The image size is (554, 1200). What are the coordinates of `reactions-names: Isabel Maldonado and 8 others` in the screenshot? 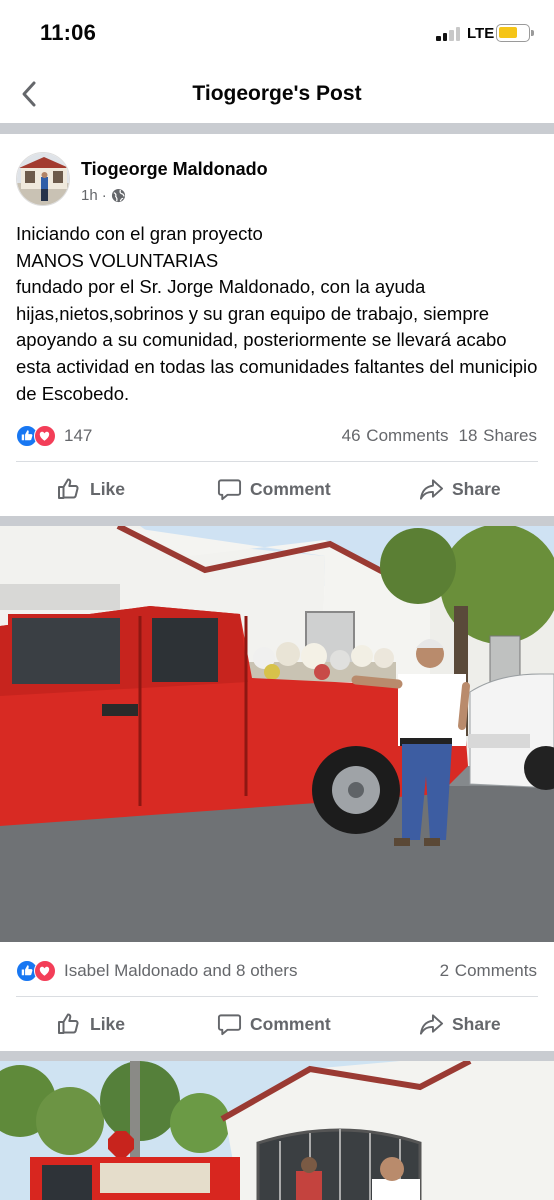 It's located at (180, 971).